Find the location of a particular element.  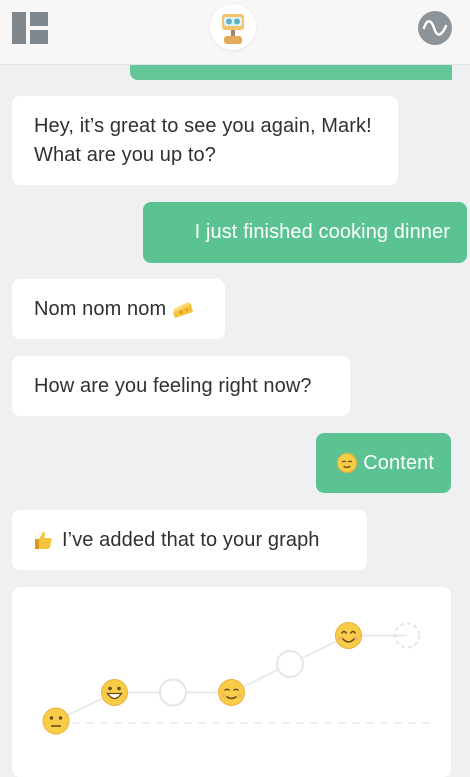

mood-graph is located at coordinates (237, 678).